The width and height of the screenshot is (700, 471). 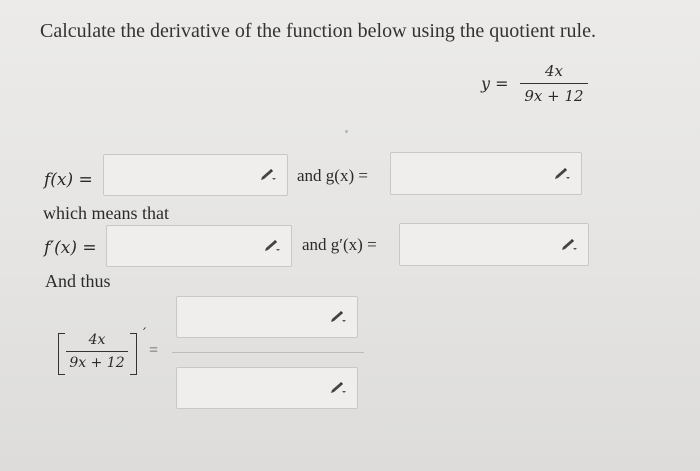 What do you see at coordinates (78, 281) in the screenshot?
I see `and-thus-text: And thus` at bounding box center [78, 281].